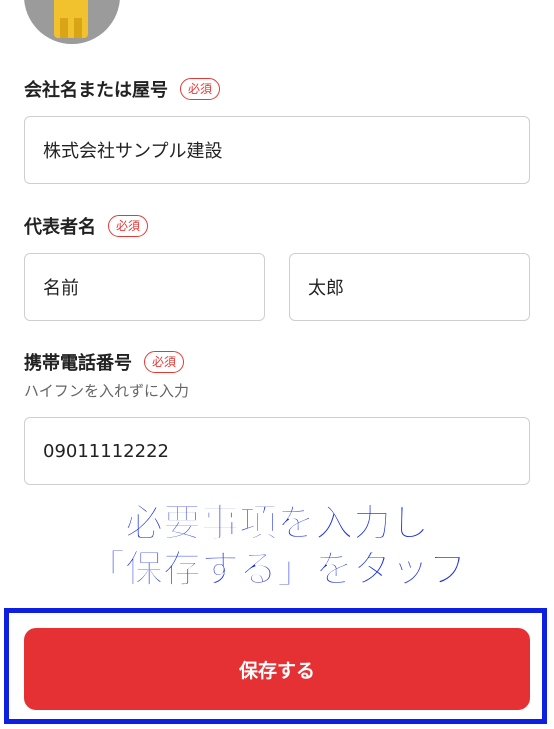  I want to click on instruction-line-2: 「保存する」をタップ, so click(276, 569).